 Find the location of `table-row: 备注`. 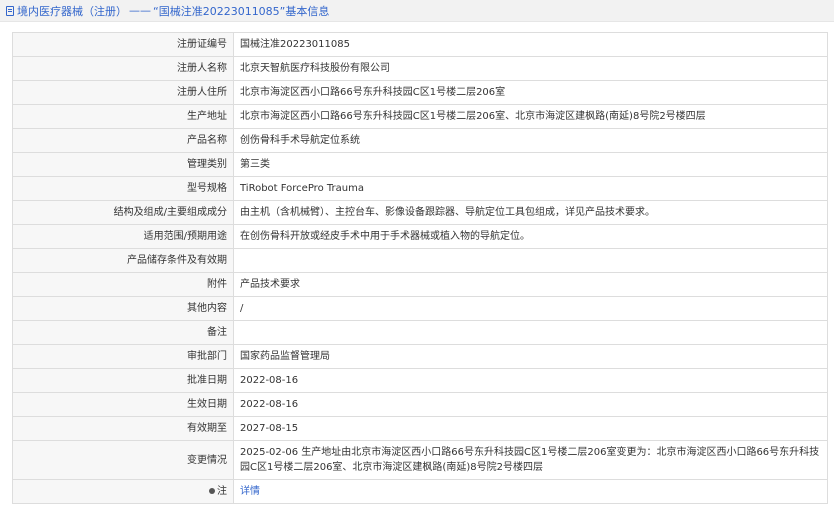

table-row: 备注 is located at coordinates (420, 332).